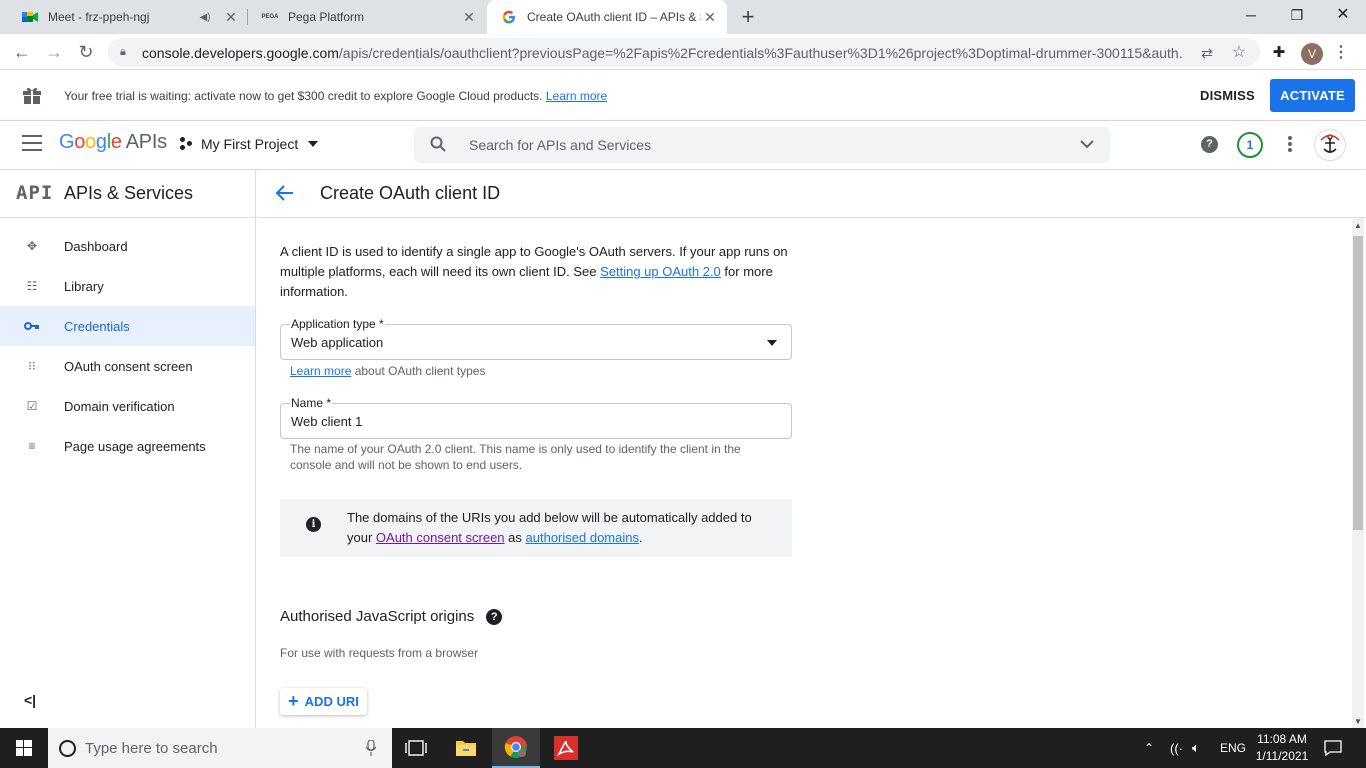 This screenshot has height=768, width=1366. What do you see at coordinates (1358, 383) in the screenshot?
I see `scrollbar-thumb` at bounding box center [1358, 383].